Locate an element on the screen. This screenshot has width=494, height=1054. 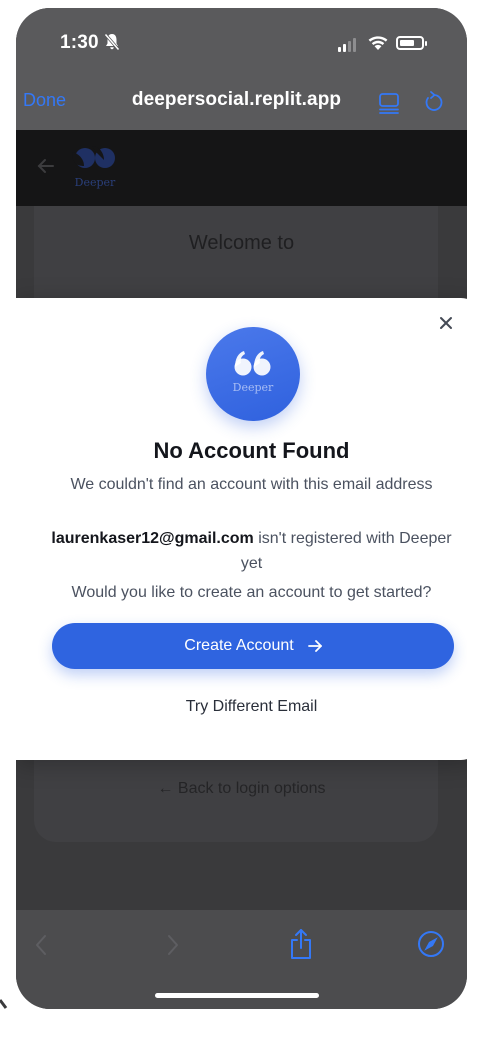
quote-logo-icon is located at coordinates (252, 363).